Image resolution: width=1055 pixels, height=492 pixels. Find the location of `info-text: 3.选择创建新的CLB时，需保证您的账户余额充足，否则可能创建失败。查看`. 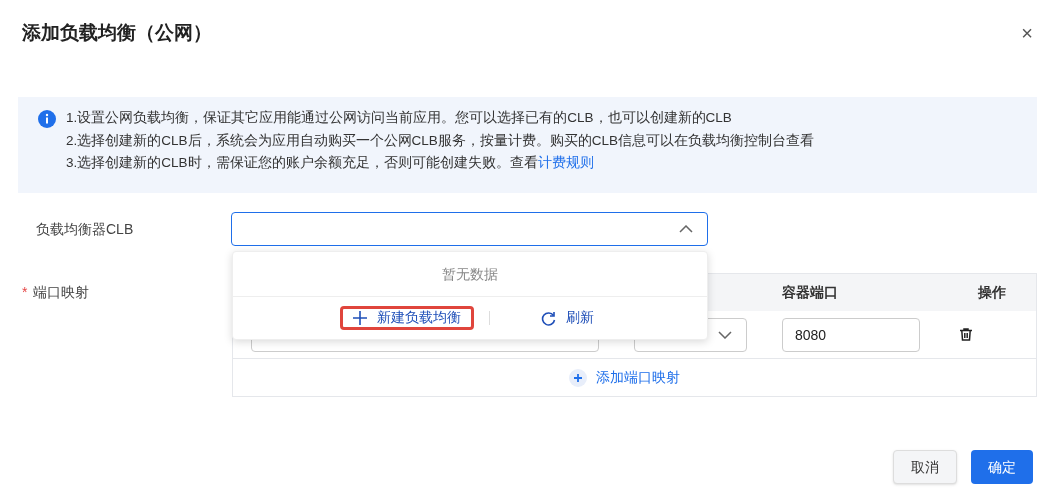

info-text: 3.选择创建新的CLB时，需保证您的账户余额充足，否则可能创建失败。查看 is located at coordinates (302, 163).